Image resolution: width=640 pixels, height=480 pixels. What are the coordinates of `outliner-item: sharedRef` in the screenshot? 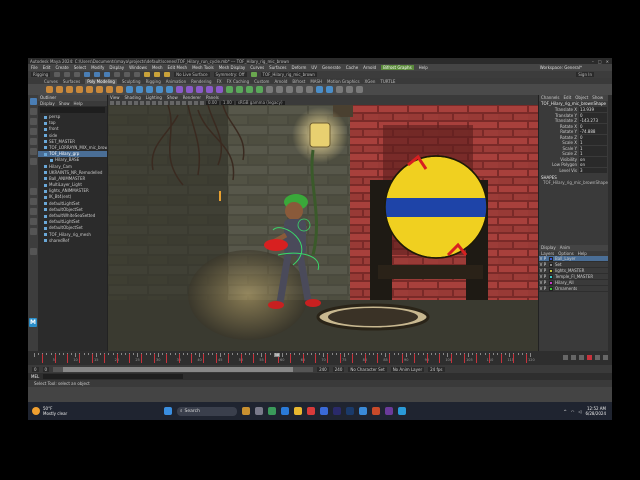 It's located at (72, 241).